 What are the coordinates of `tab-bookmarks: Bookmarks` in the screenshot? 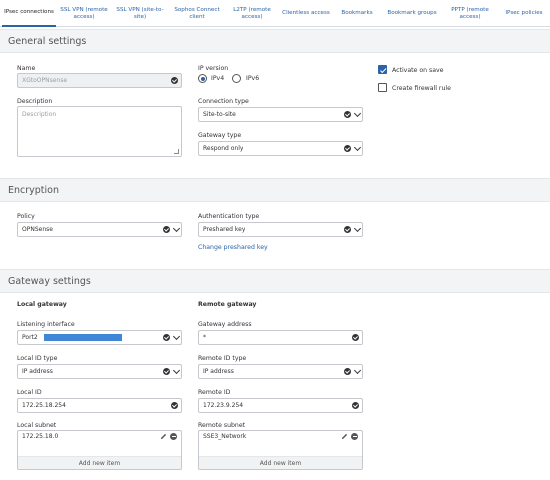 It's located at (357, 13).